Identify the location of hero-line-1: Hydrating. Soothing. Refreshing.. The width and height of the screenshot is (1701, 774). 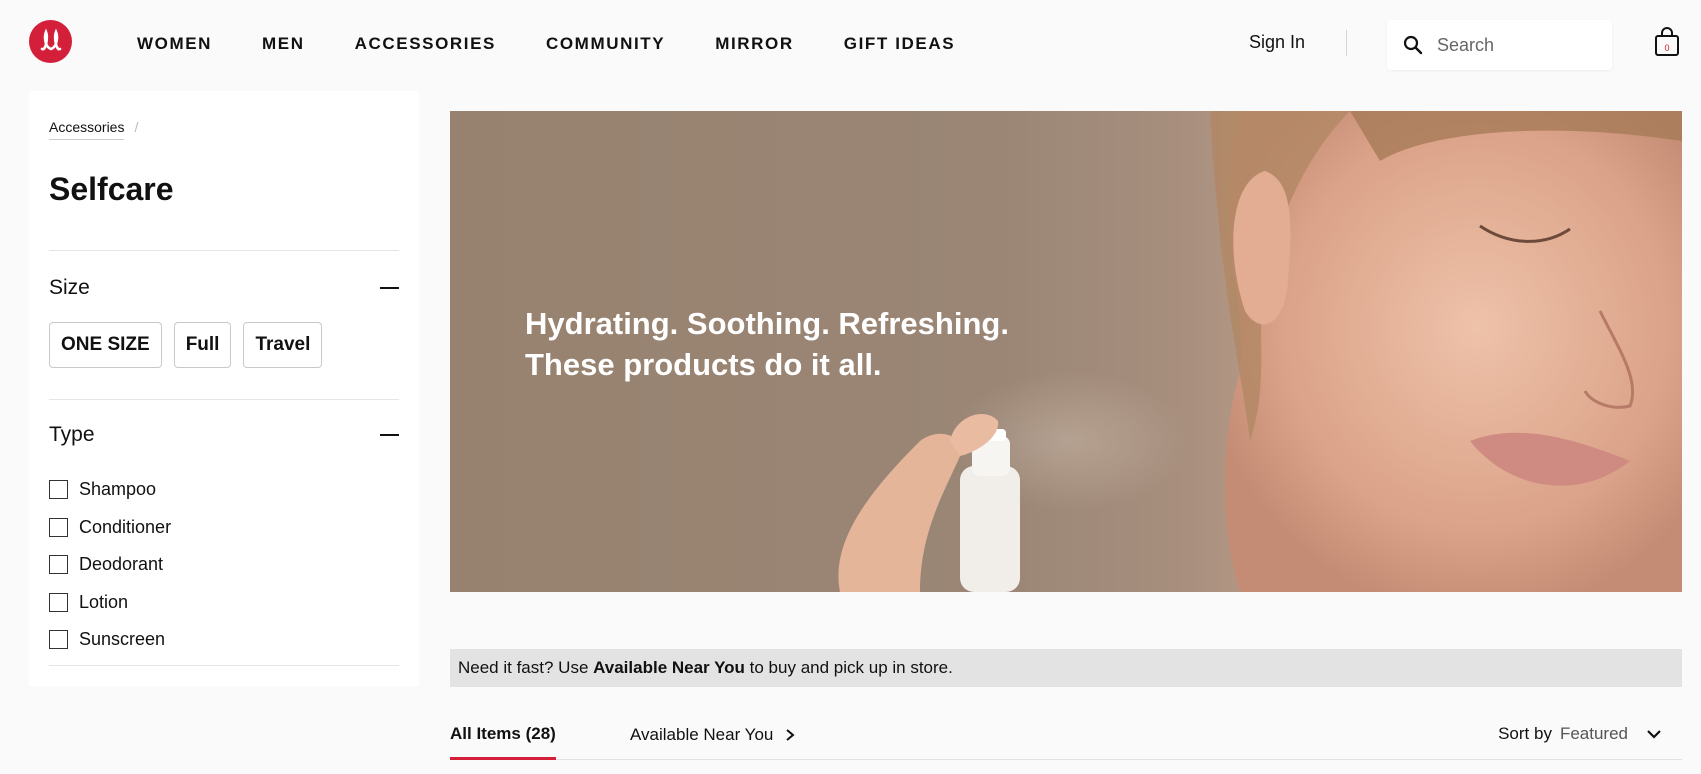
(767, 323).